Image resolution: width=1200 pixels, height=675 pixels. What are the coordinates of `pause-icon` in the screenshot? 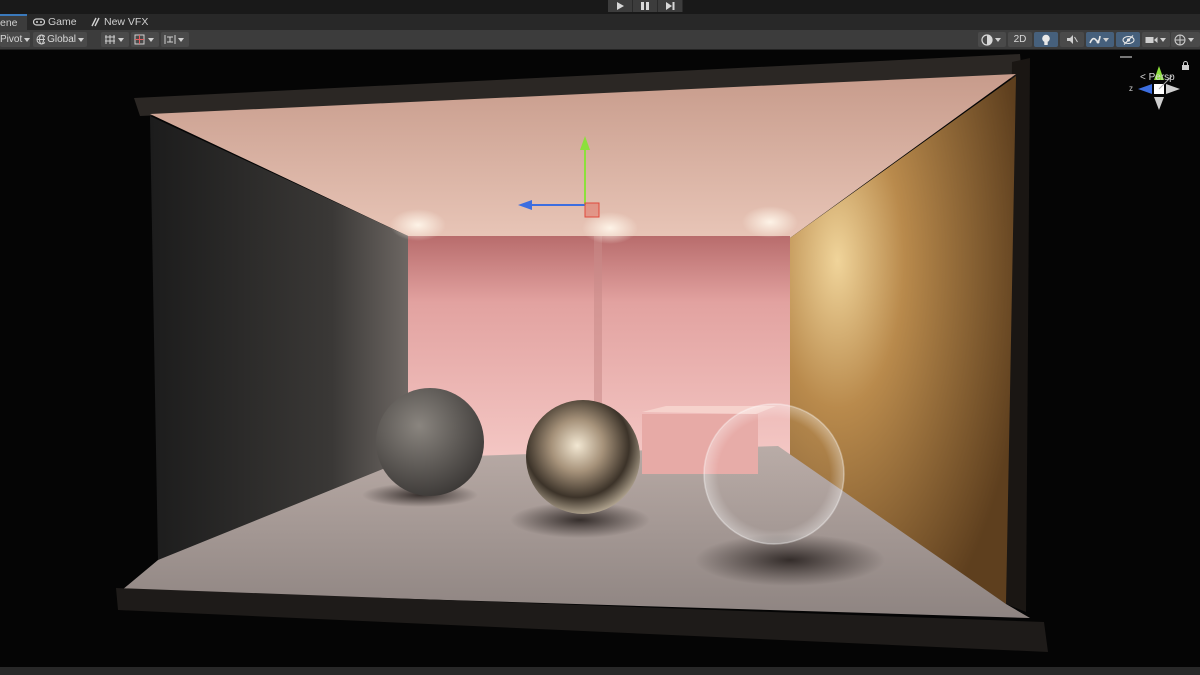 It's located at (645, 6).